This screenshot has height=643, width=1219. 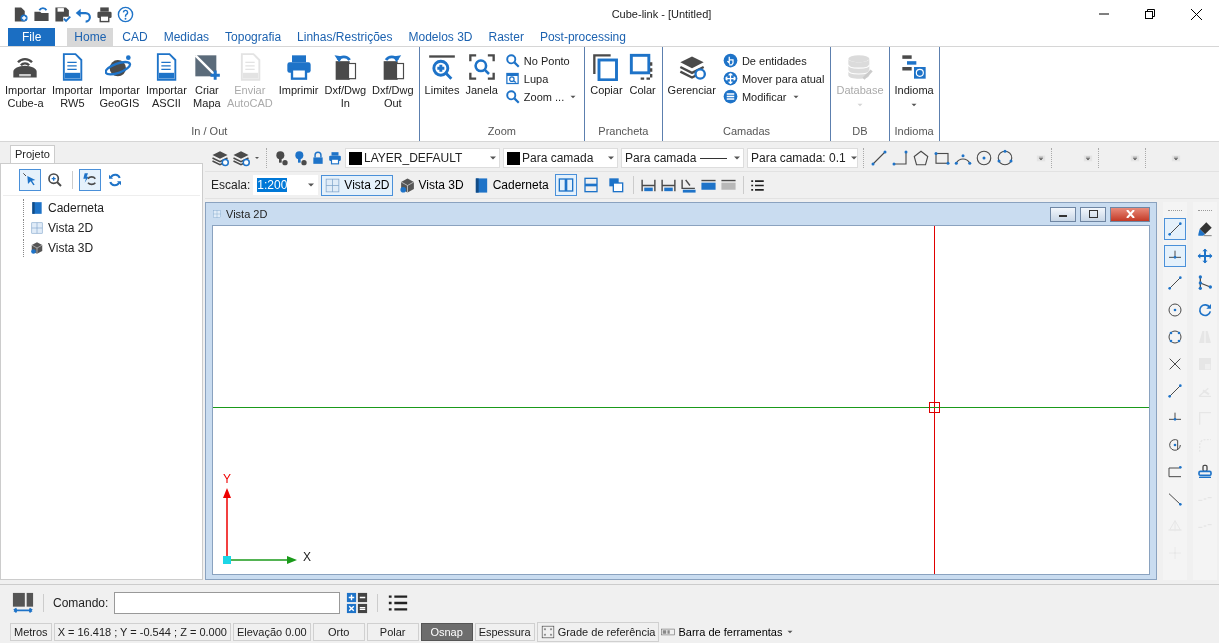 I want to click on ribbon-button: Dxf/Dwg Out, so click(x=393, y=87).